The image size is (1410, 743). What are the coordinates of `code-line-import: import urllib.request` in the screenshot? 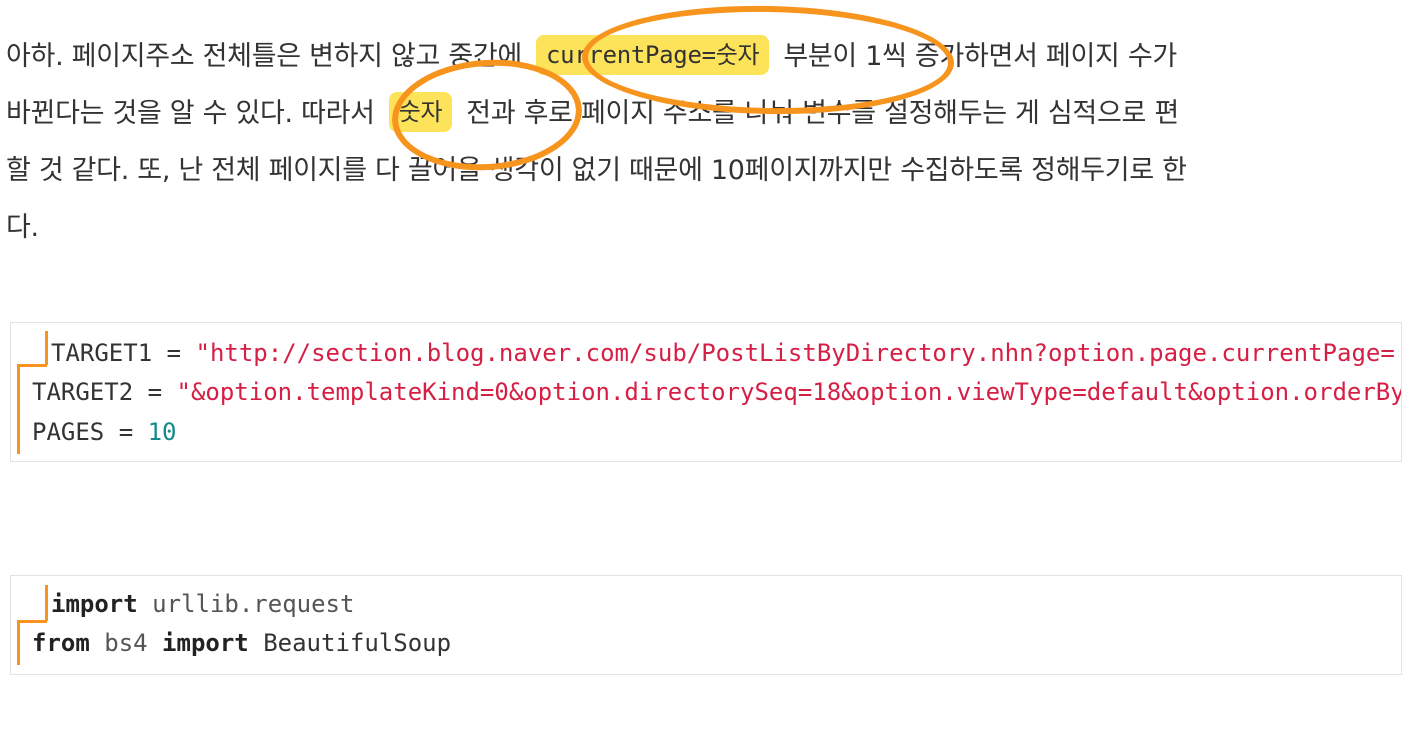 It's located at (202, 604).